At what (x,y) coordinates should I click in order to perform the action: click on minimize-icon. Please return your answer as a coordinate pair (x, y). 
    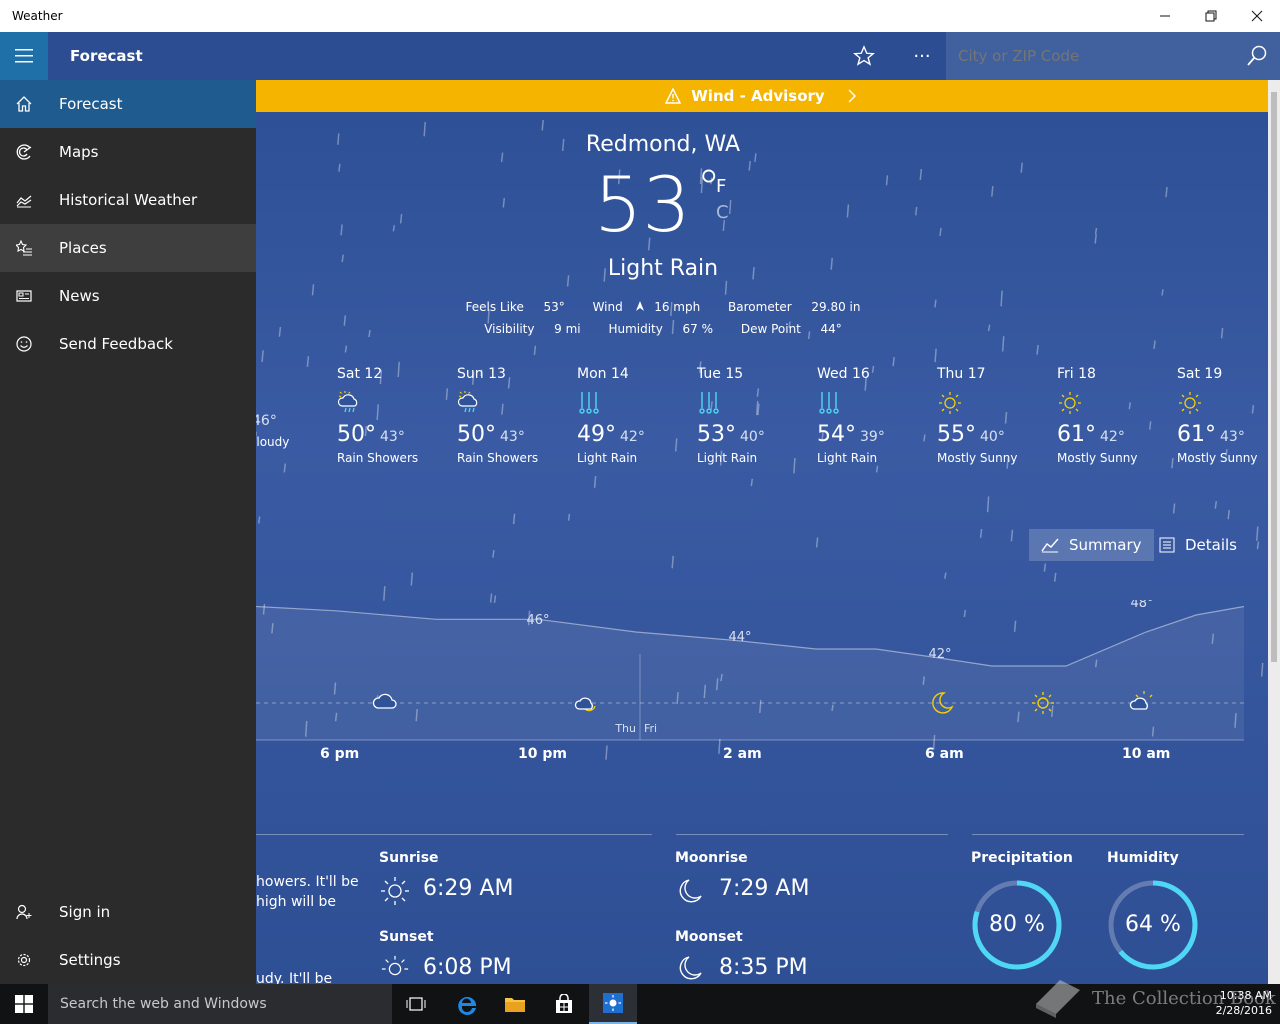
    Looking at the image, I should click on (1165, 16).